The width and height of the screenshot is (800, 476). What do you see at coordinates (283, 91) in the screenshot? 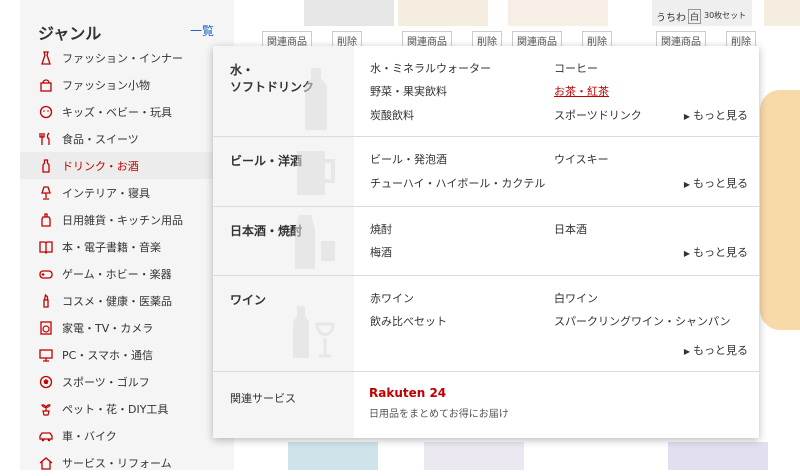
I see `section-header-panel: 水・ ソフトドリンク` at bounding box center [283, 91].